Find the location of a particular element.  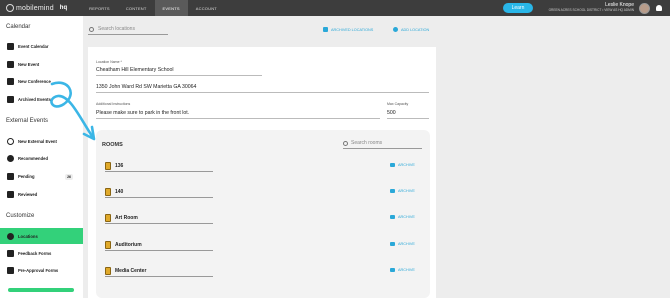

learn-button: Learn is located at coordinates (518, 8).